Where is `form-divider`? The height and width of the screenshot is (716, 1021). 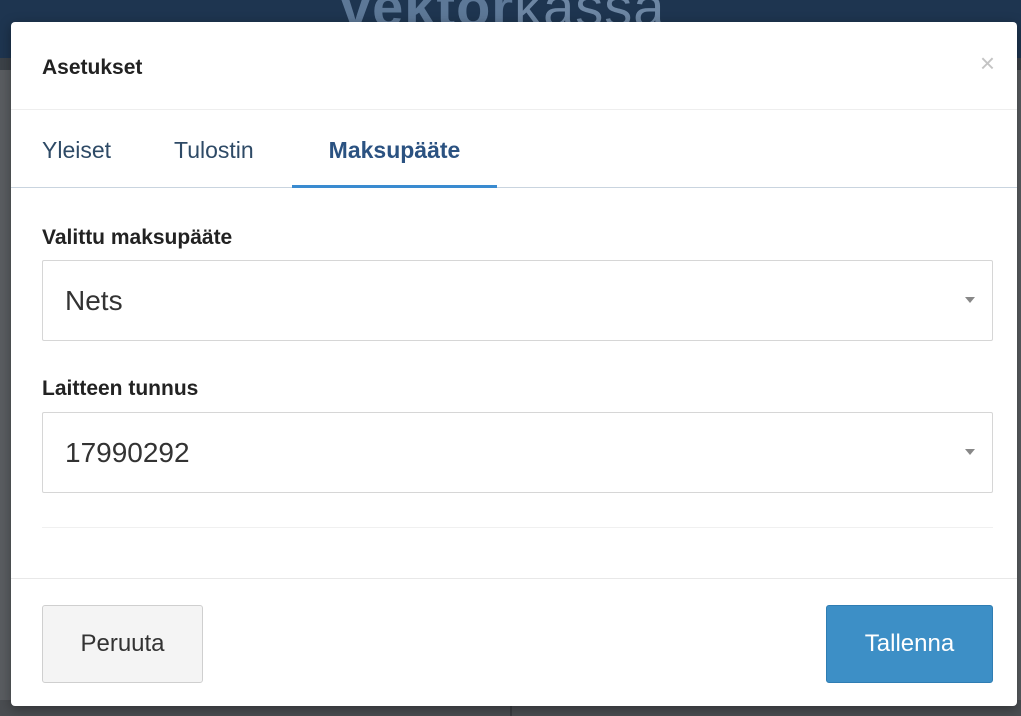
form-divider is located at coordinates (517, 527).